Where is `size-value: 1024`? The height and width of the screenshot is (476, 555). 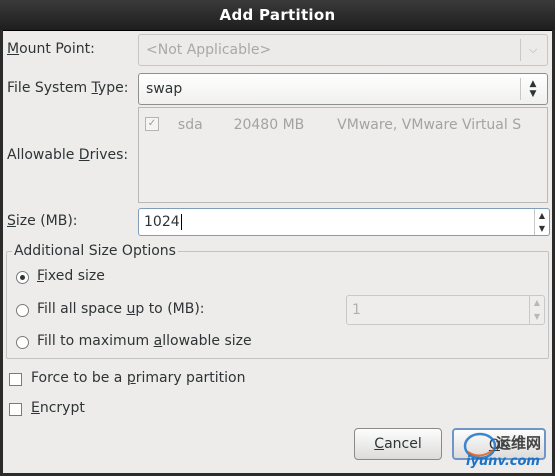 size-value: 1024 is located at coordinates (162, 222).